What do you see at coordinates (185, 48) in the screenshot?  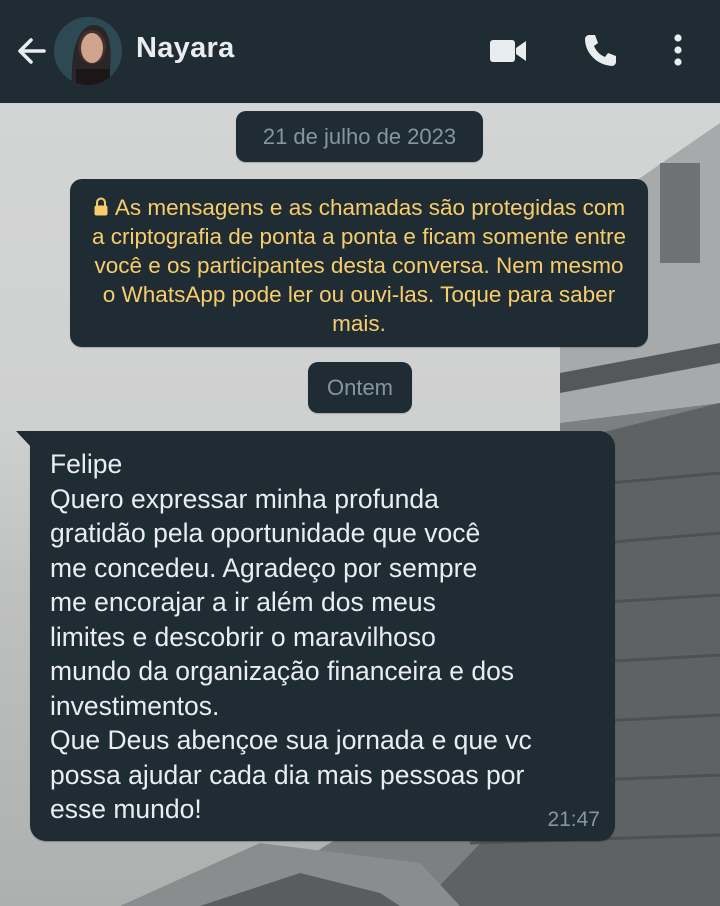 I see `contact-name: Nayara` at bounding box center [185, 48].